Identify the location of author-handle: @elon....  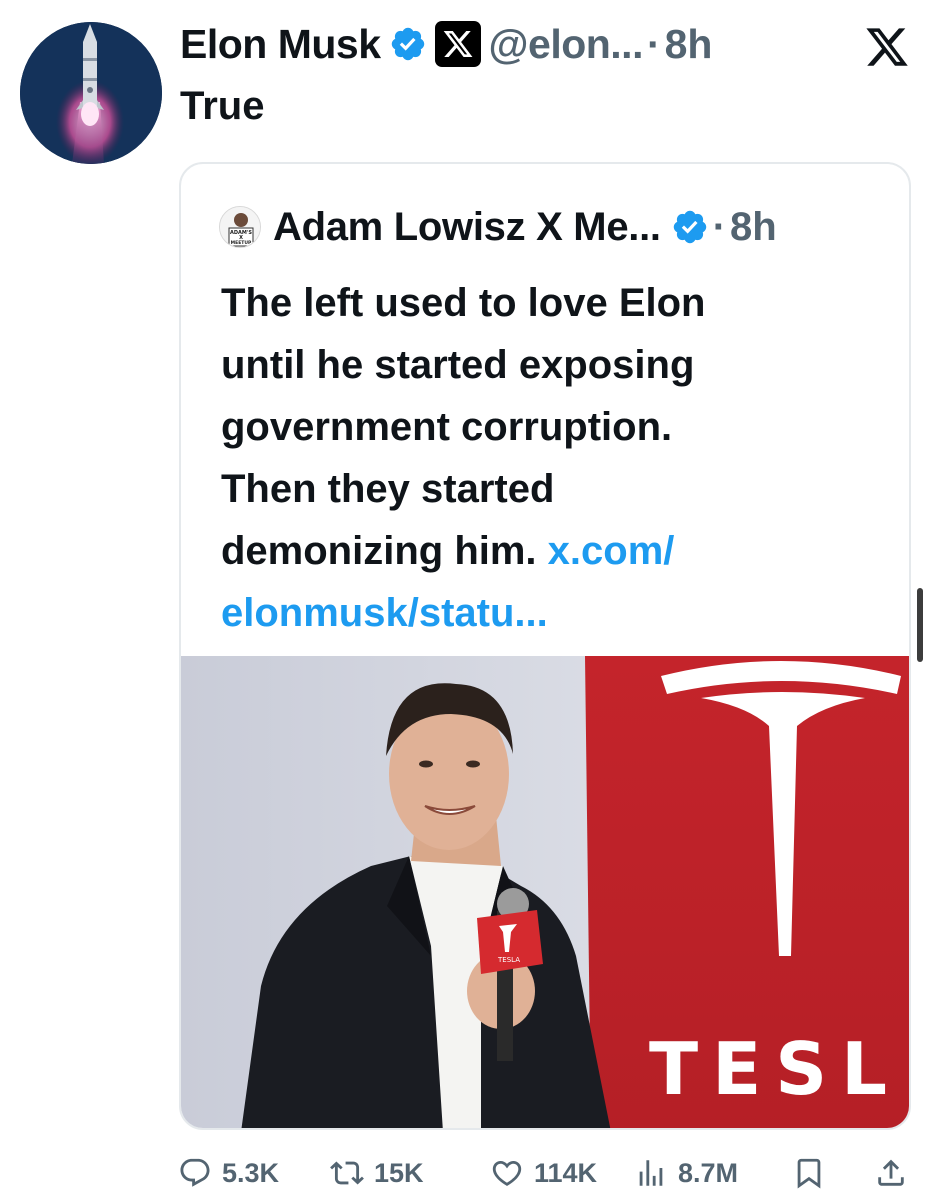
(566, 44).